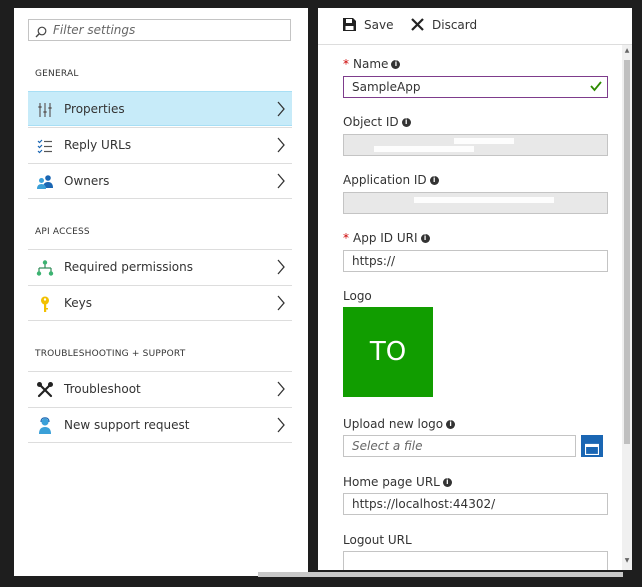 The width and height of the screenshot is (642, 587). Describe the element at coordinates (45, 426) in the screenshot. I see `support-person-icon` at that location.